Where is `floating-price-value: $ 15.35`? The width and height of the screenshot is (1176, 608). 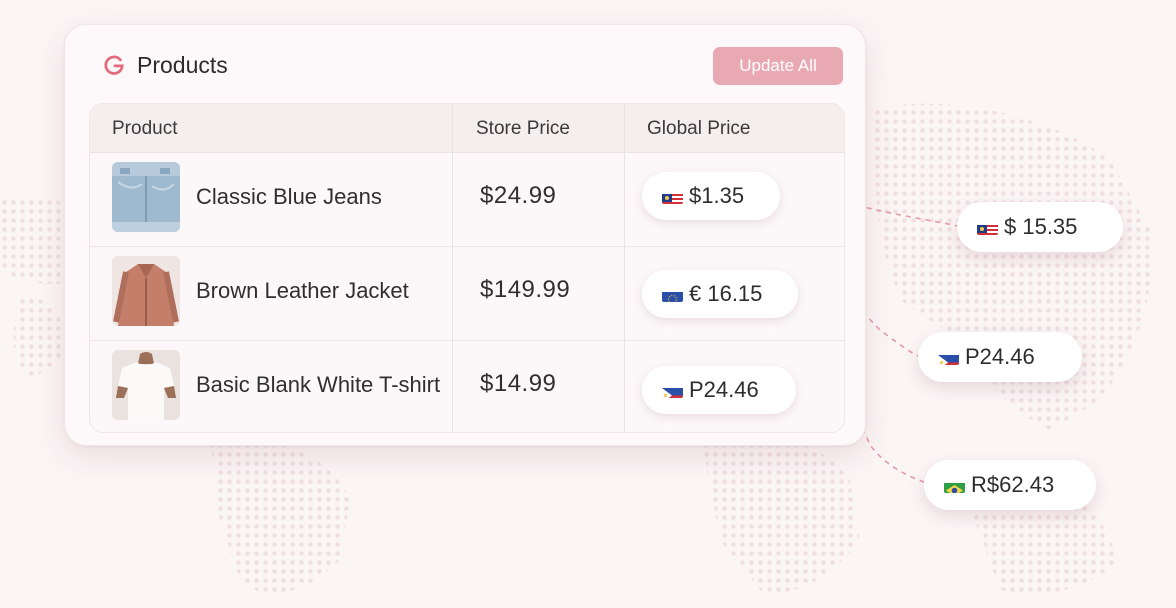 floating-price-value: $ 15.35 is located at coordinates (1041, 226).